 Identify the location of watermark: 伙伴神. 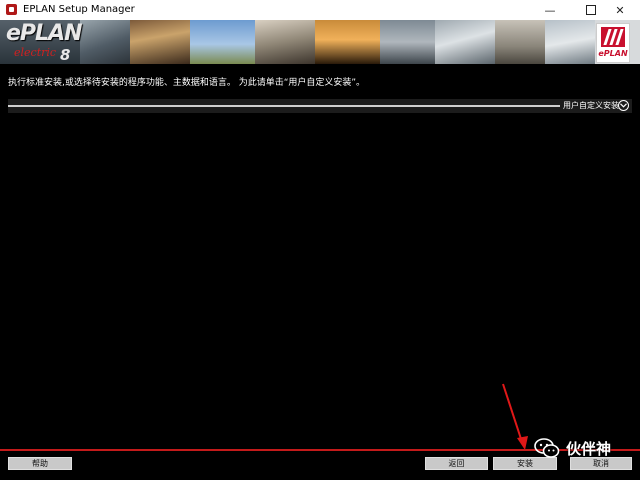
(572, 448).